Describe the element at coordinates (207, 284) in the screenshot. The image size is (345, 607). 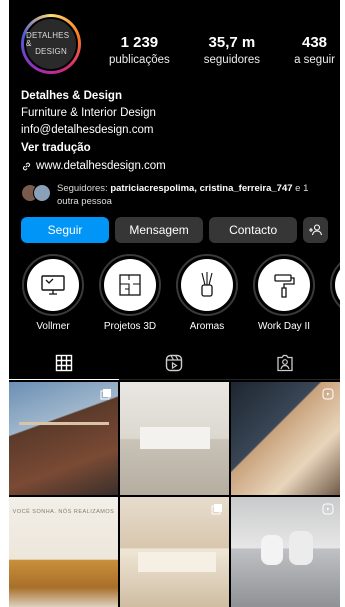
I see `diffuser-icon` at that location.